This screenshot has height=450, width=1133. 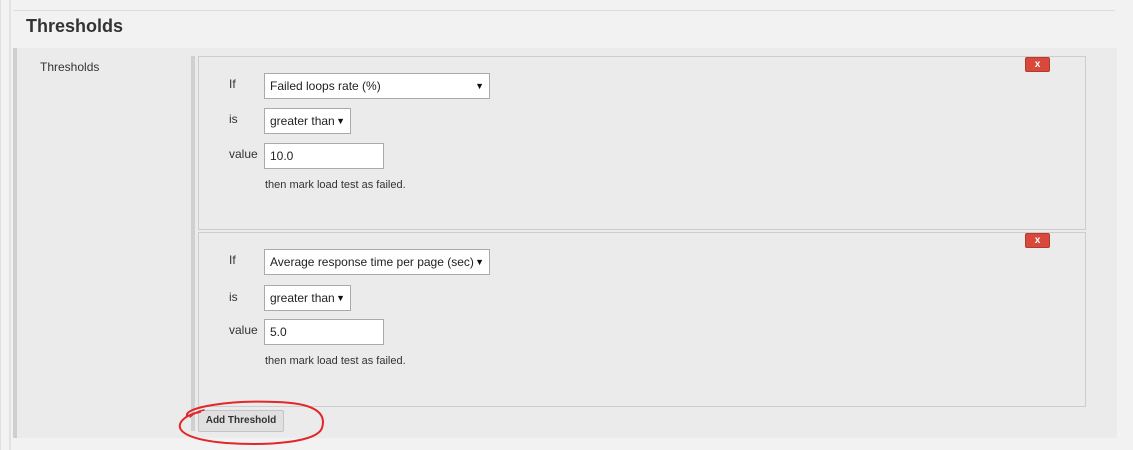 I want to click on metric-select-value: Average response time per page (sec), so click(x=372, y=262).